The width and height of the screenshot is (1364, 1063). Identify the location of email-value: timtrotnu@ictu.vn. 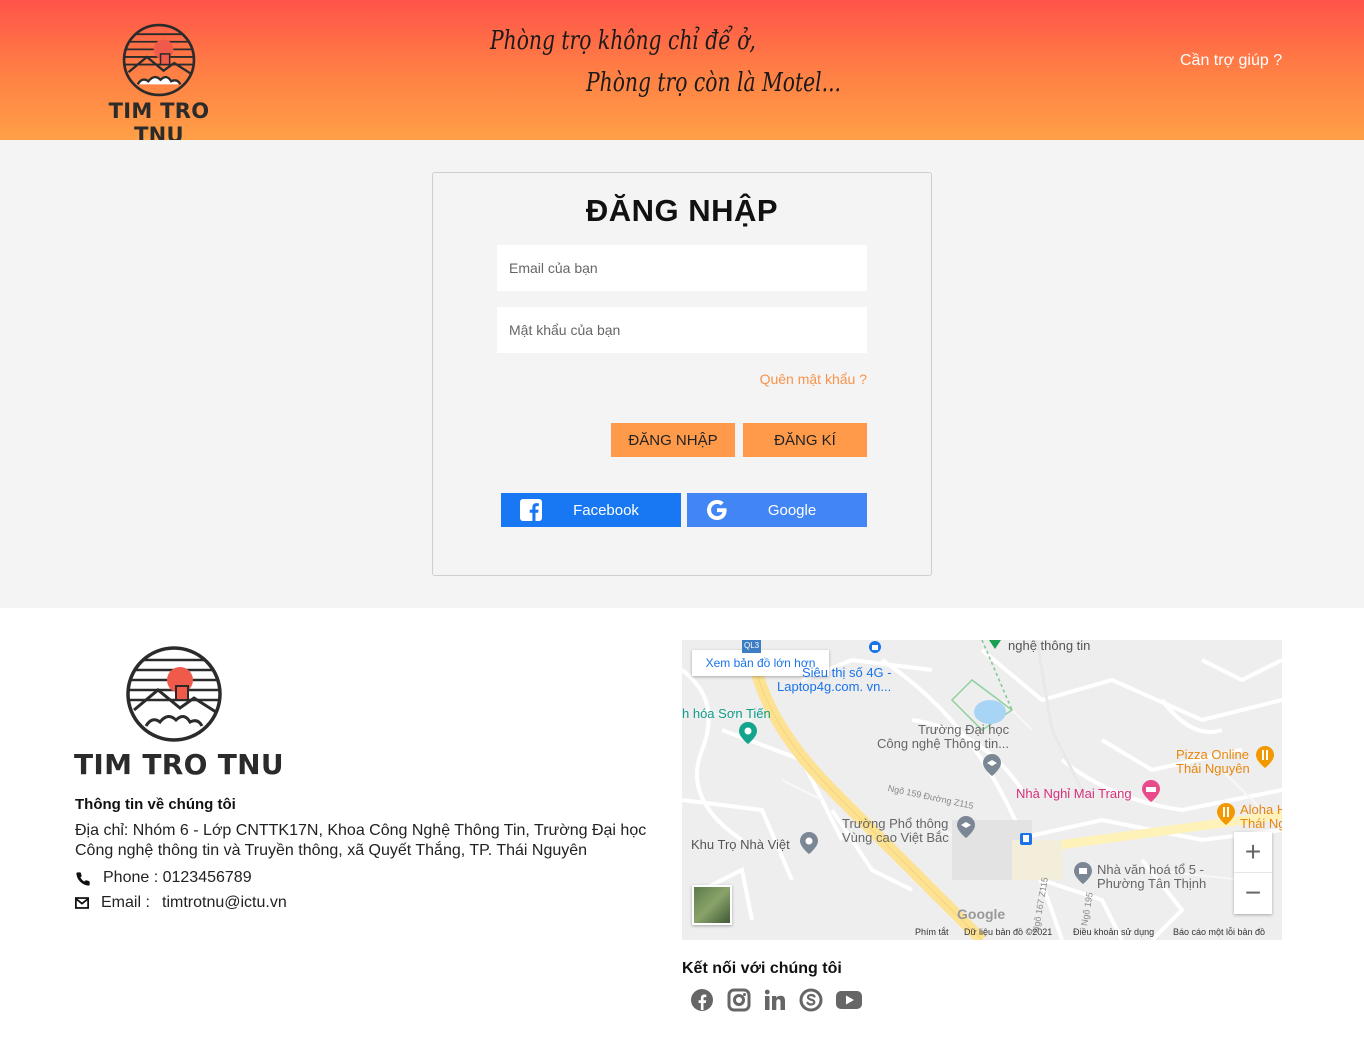
(224, 903).